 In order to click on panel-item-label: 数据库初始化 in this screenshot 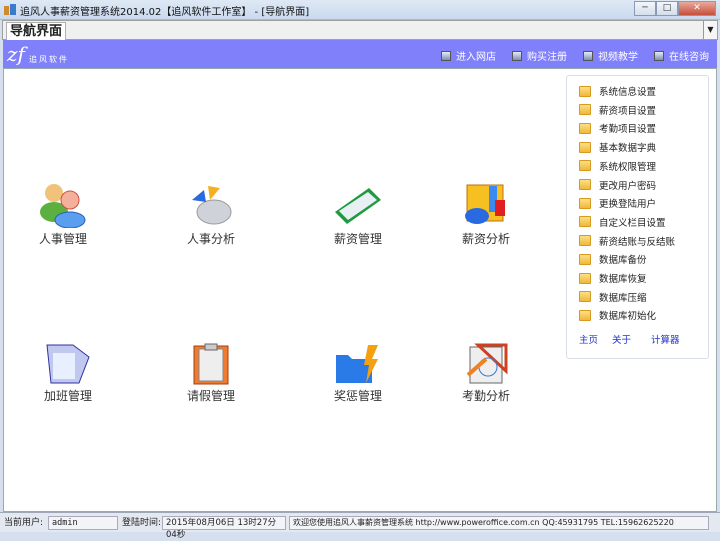, I will do `click(628, 317)`.